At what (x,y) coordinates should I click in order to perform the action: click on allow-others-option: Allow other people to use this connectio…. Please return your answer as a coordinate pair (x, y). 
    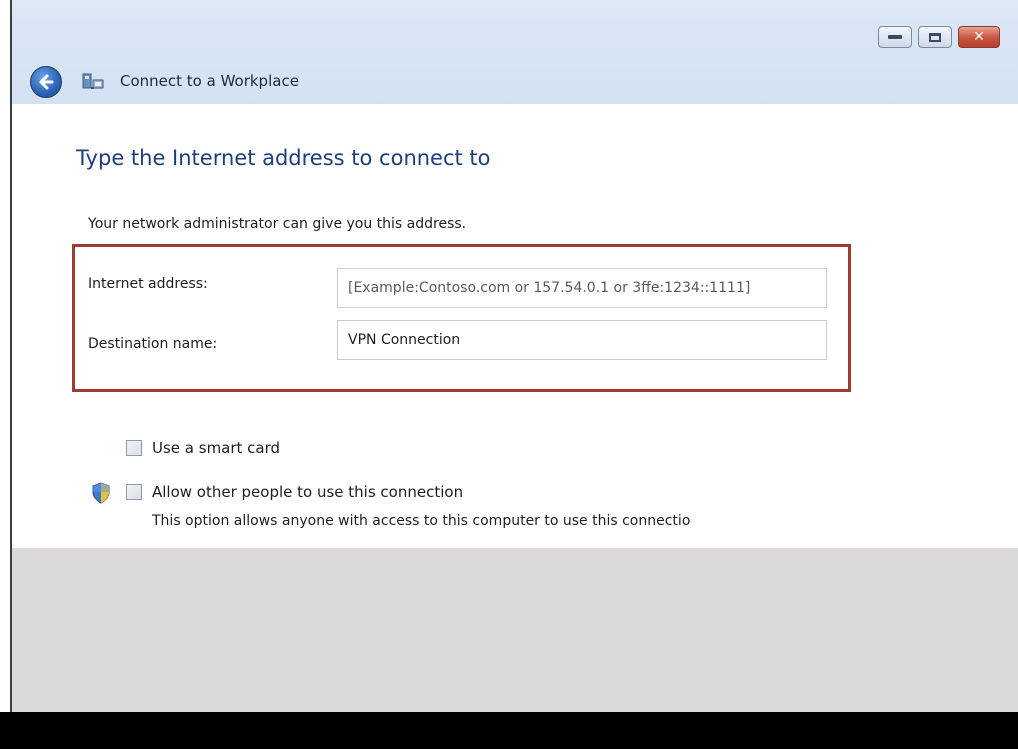
    Looking at the image, I should click on (294, 492).